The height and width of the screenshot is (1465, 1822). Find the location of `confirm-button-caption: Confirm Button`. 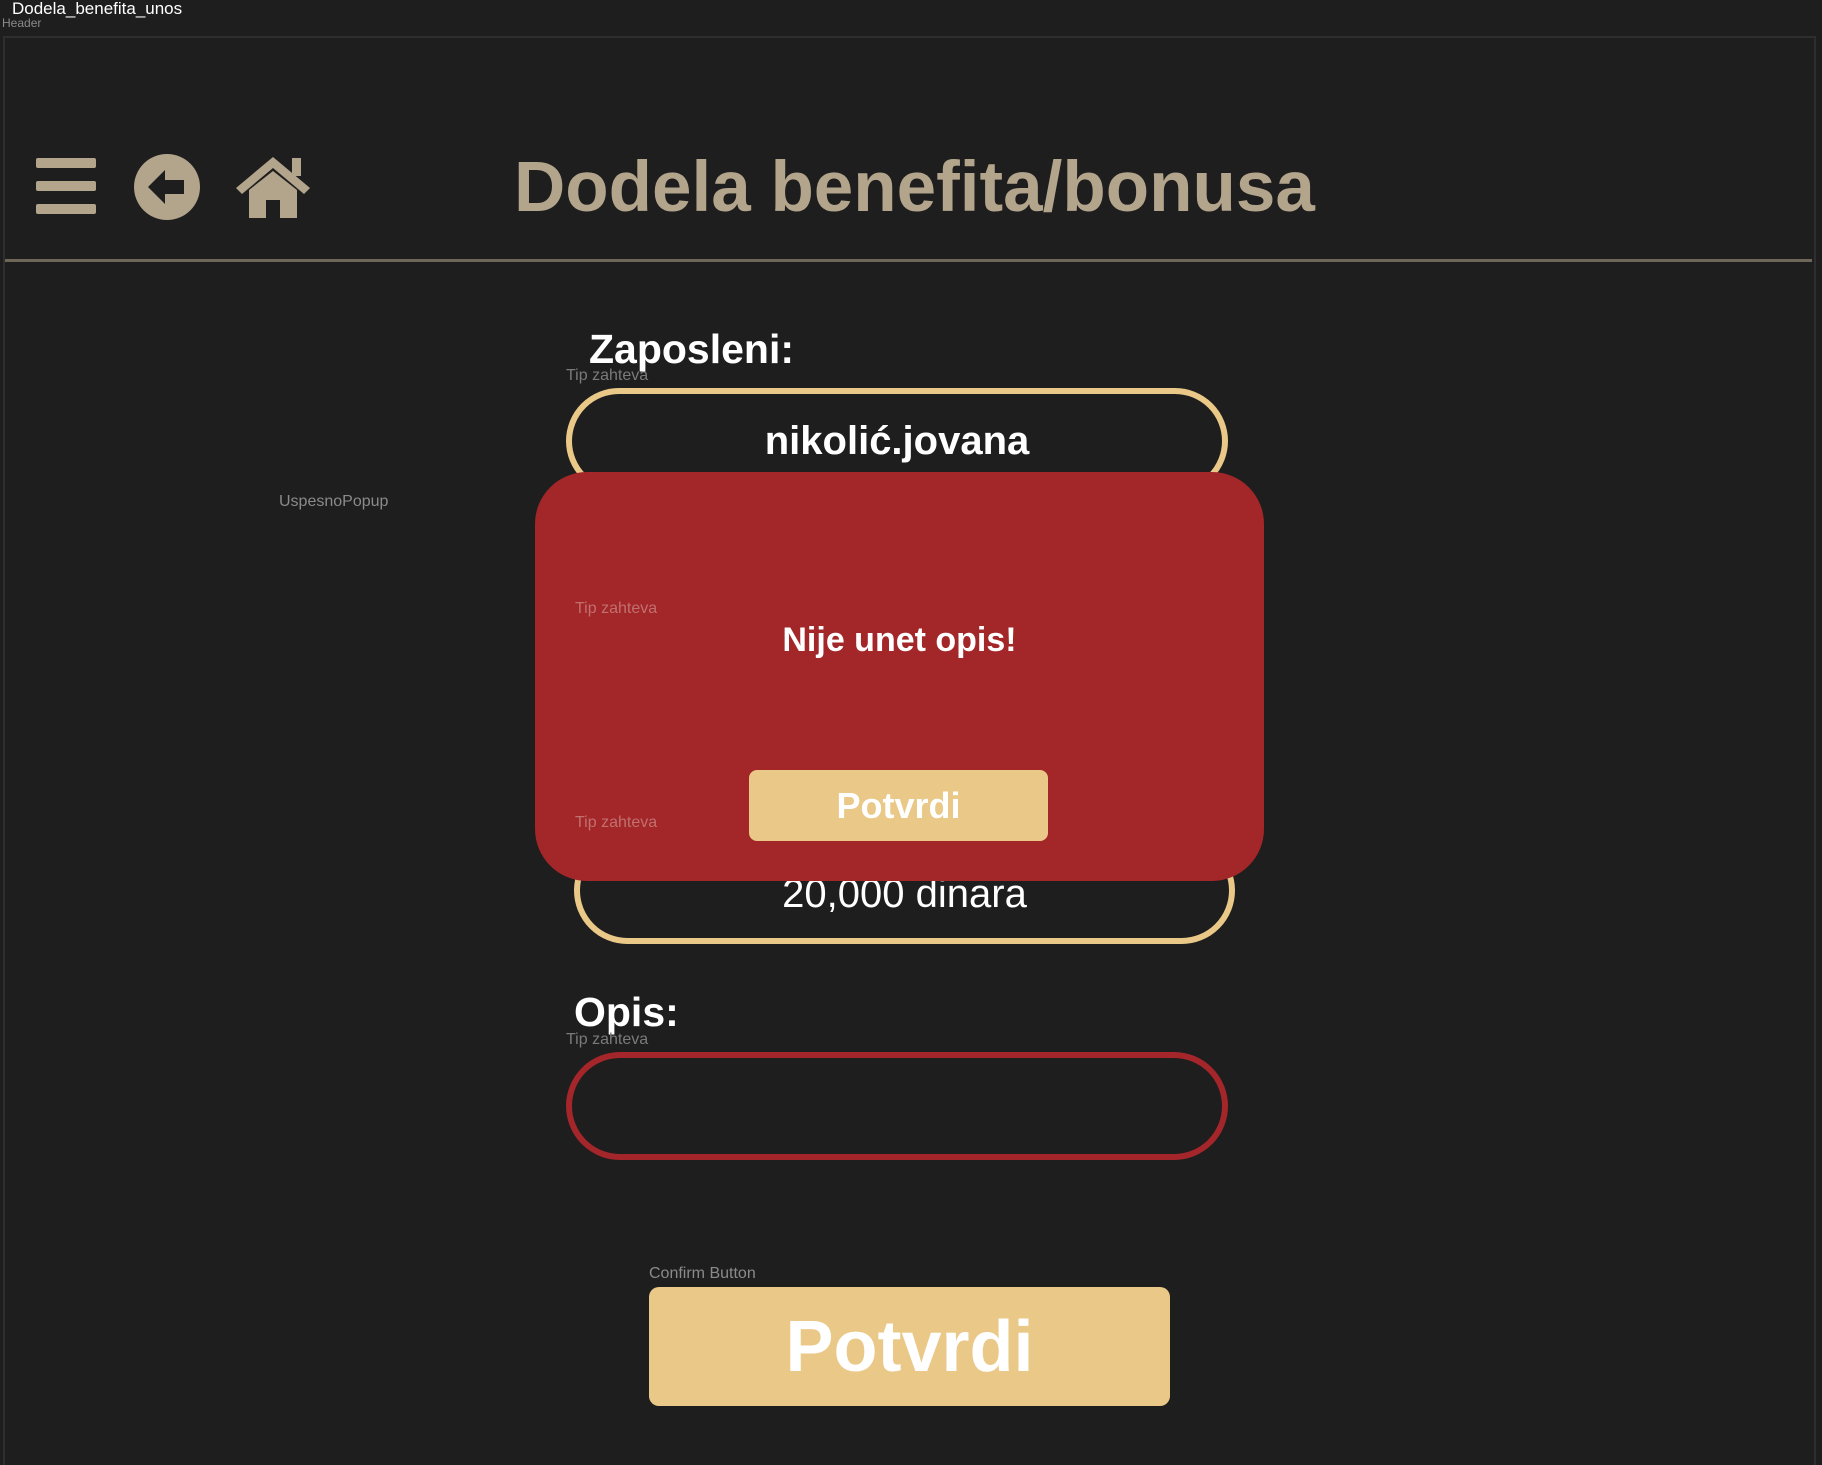

confirm-button-caption: Confirm Button is located at coordinates (702, 1273).